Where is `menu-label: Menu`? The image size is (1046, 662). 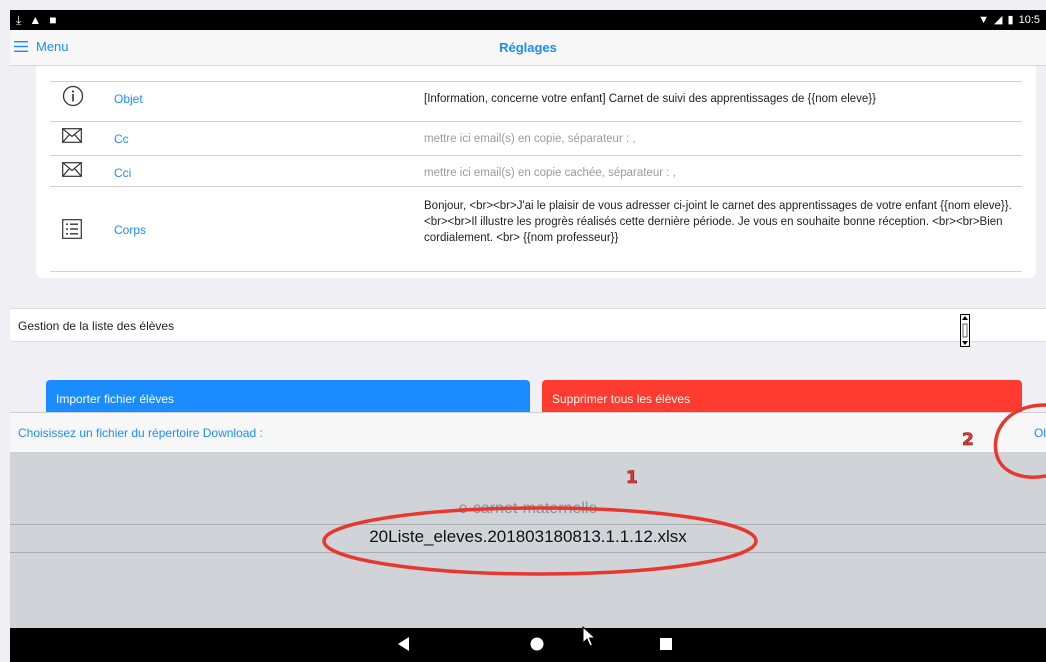 menu-label: Menu is located at coordinates (52, 46).